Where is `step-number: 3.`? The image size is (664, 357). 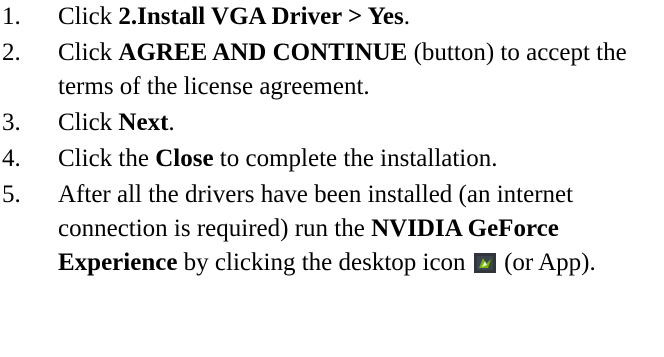
step-number: 3. is located at coordinates (11, 122).